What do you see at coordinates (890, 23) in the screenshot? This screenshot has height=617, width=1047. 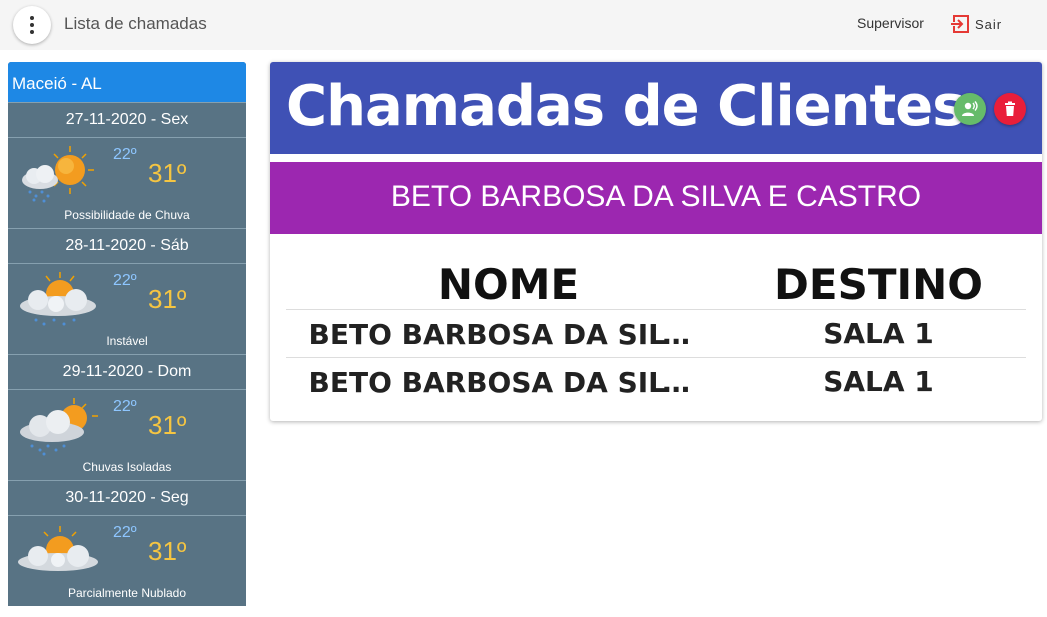 I see `user-name: Supervisor` at bounding box center [890, 23].